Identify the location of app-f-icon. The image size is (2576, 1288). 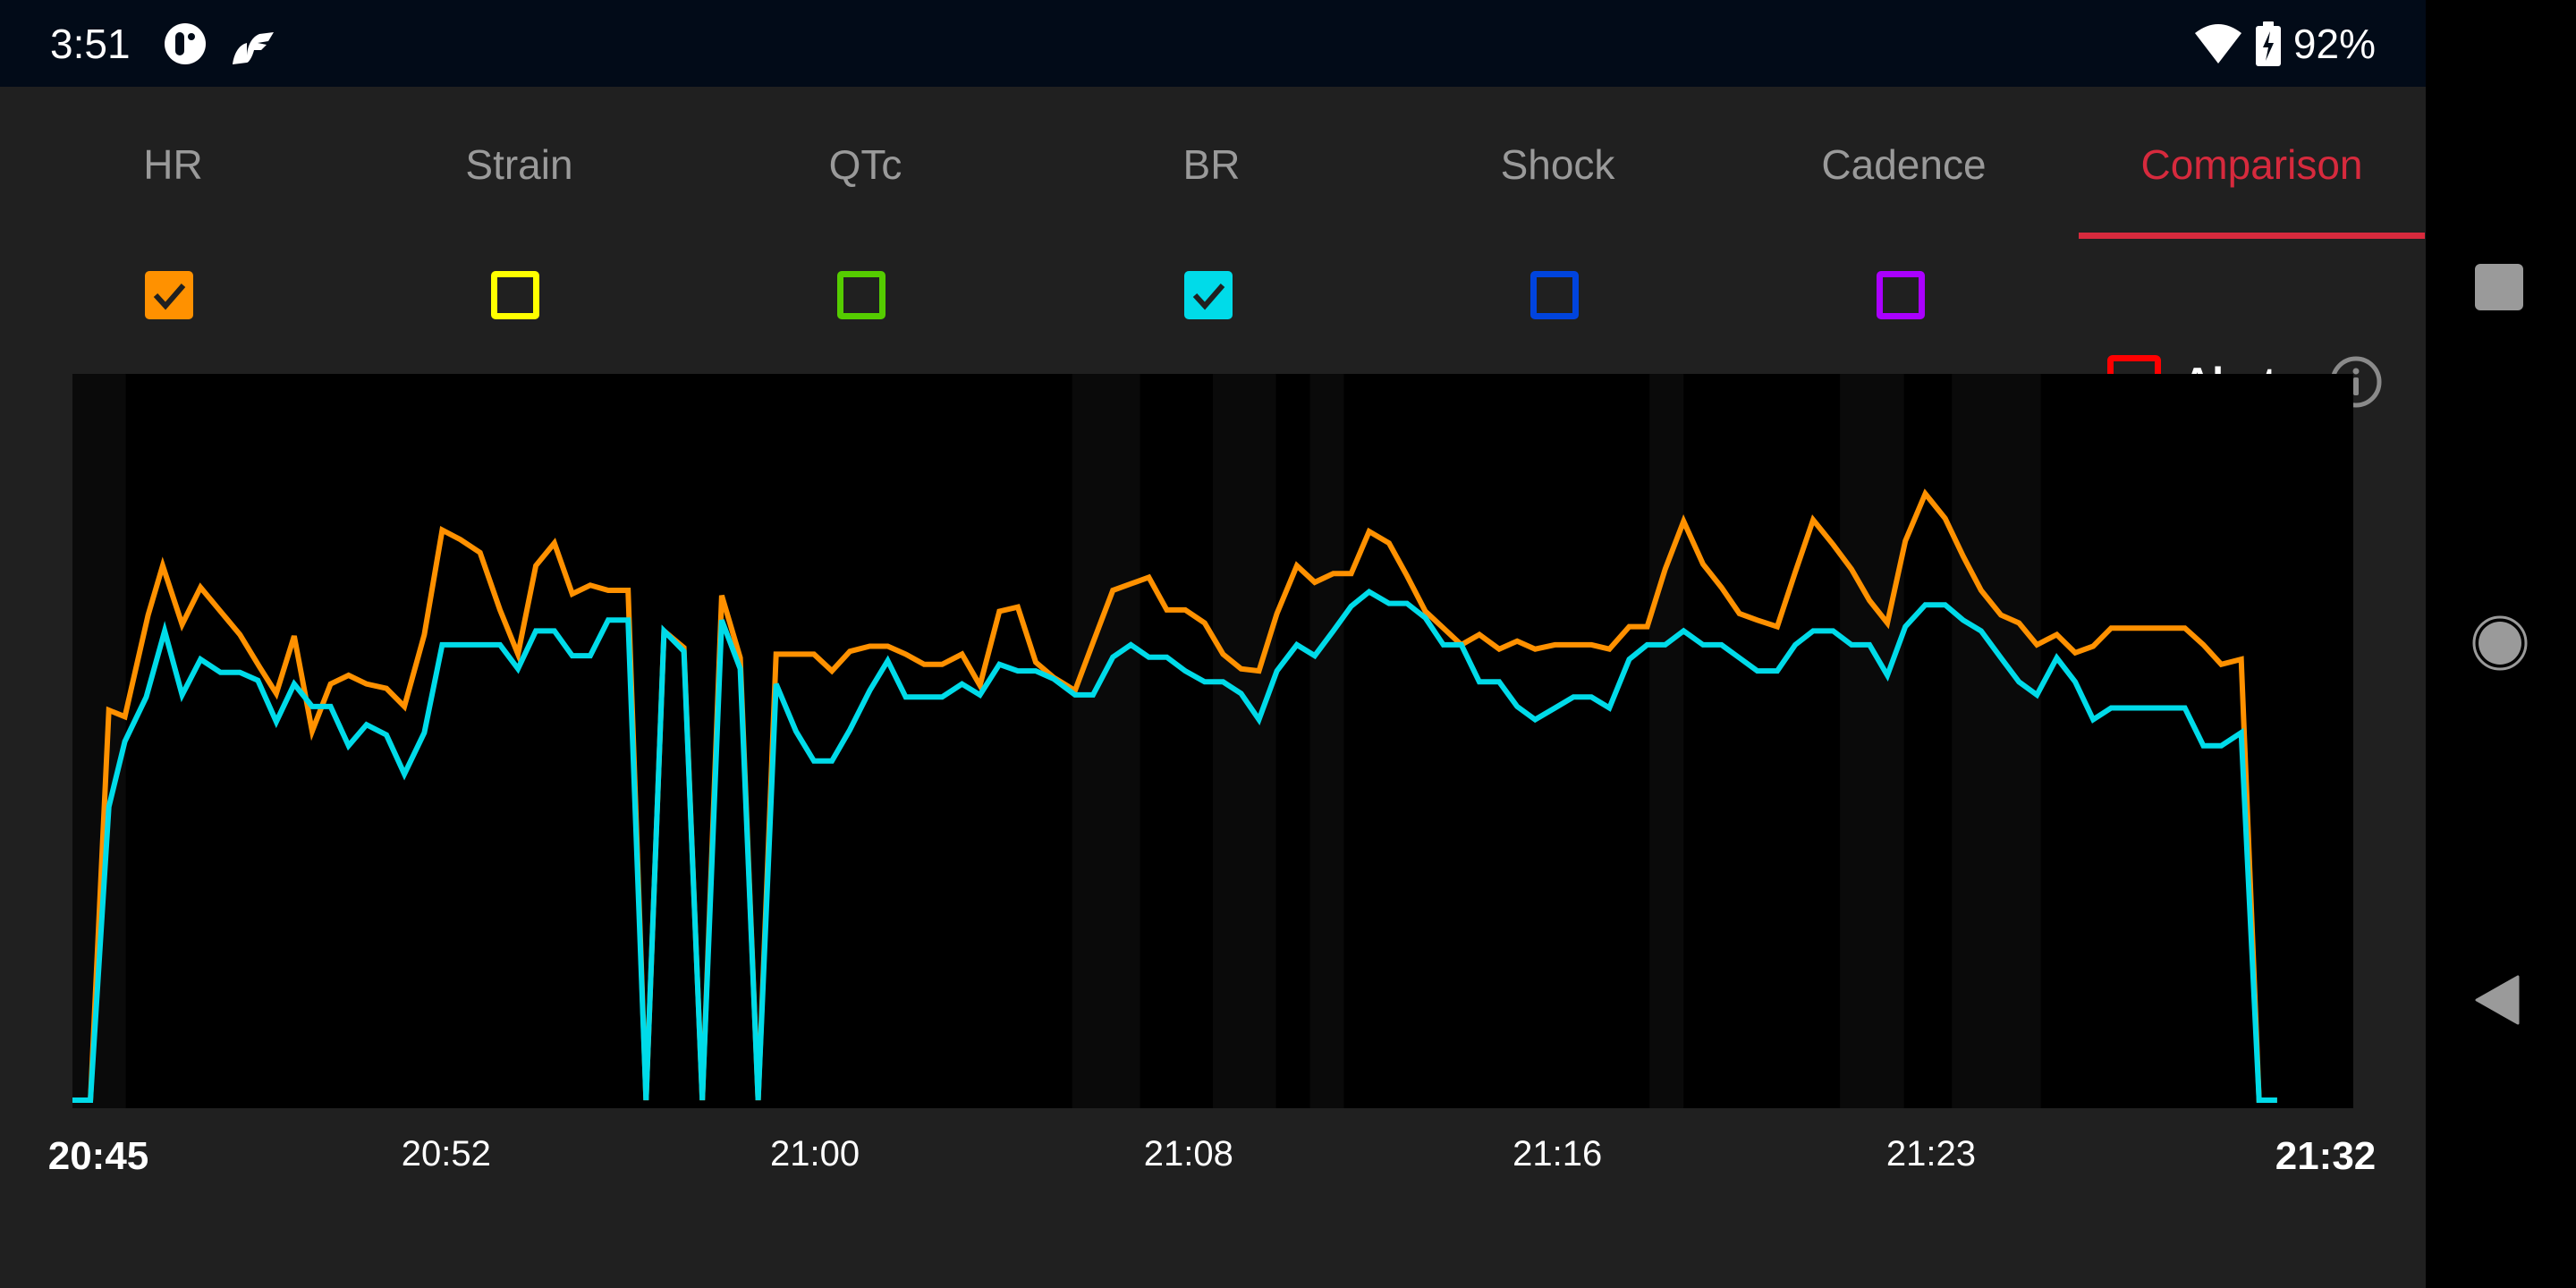
(253, 48).